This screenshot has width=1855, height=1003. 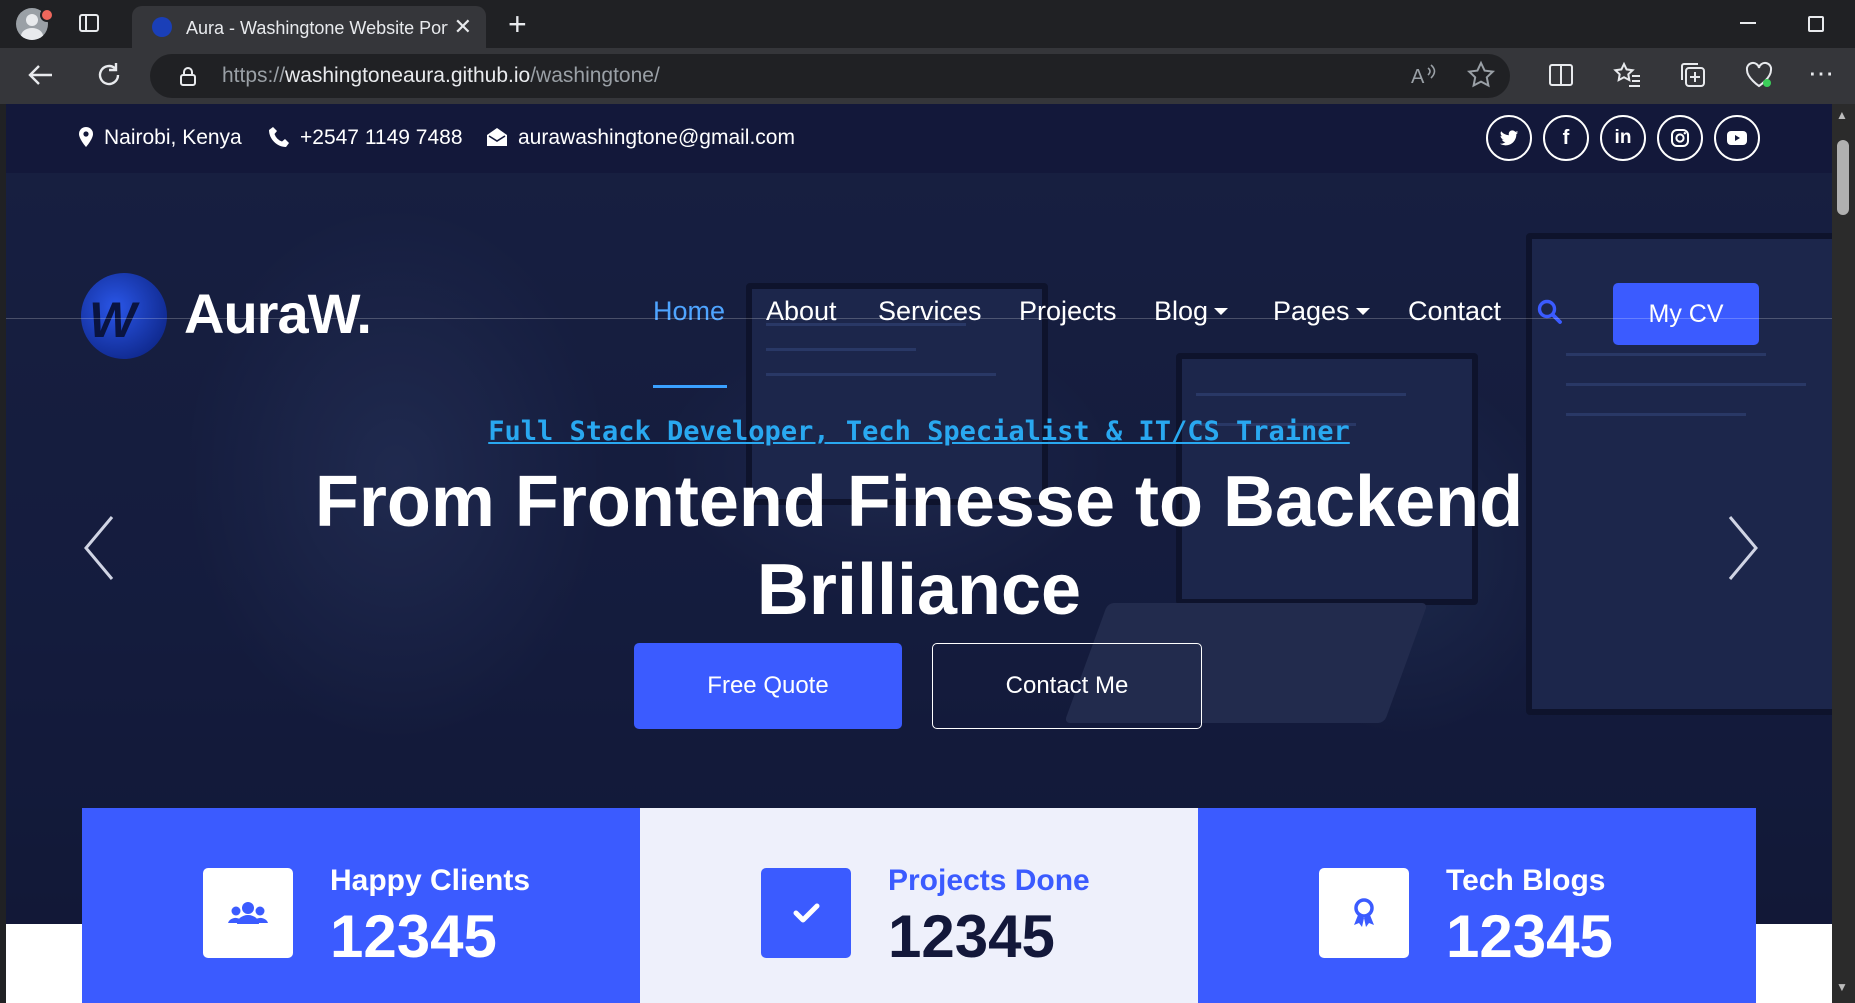 I want to click on free-quote-button: Free Quote, so click(x=768, y=686).